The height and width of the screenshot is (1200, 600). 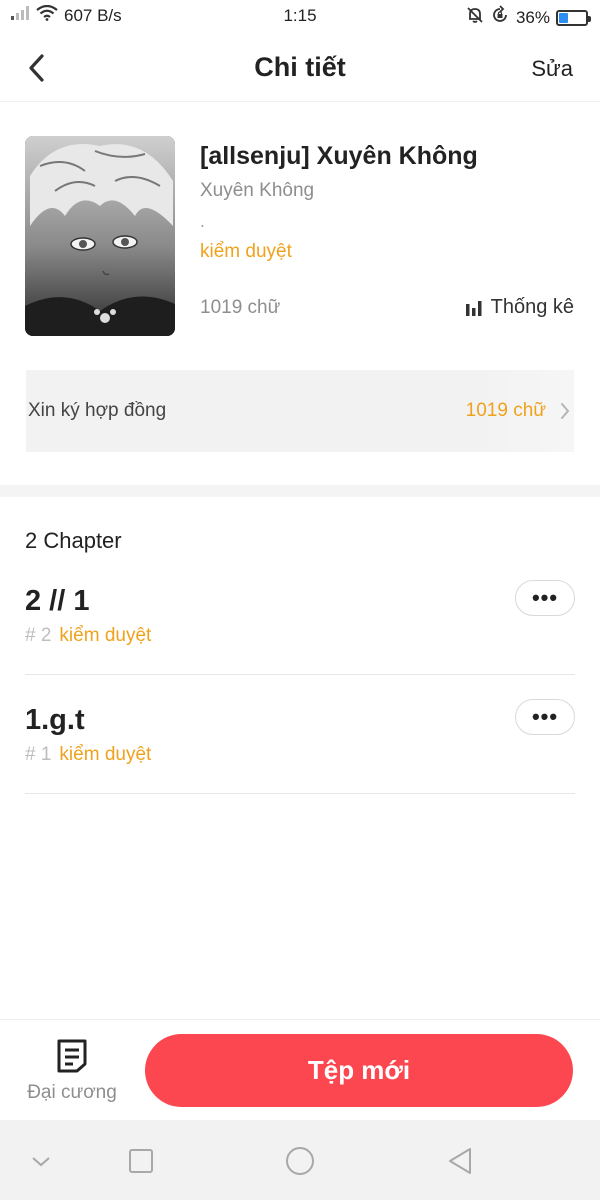 I want to click on chapter-item: 1.g.t # 1 kiểm duyệt •••, so click(x=300, y=734).